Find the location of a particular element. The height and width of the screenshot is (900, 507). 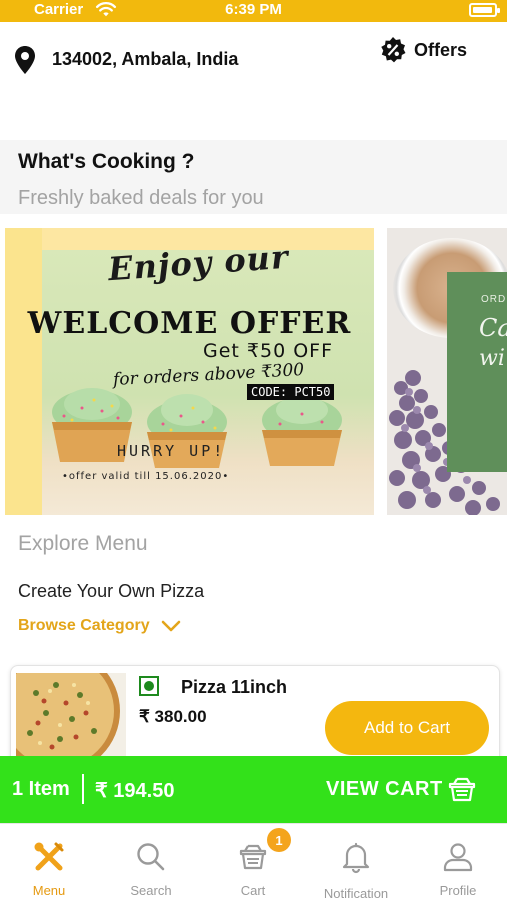

battery-icon is located at coordinates (484, 10).